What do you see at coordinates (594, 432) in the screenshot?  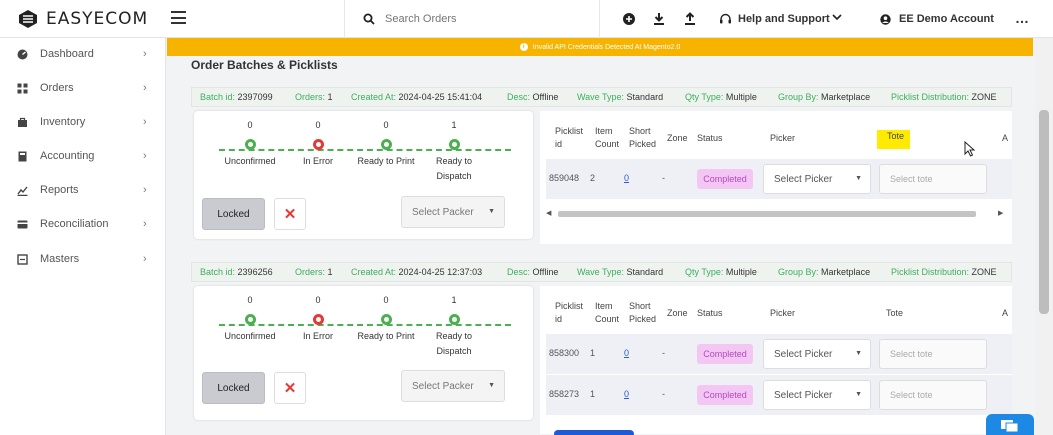 I see `bottom-action-button` at bounding box center [594, 432].